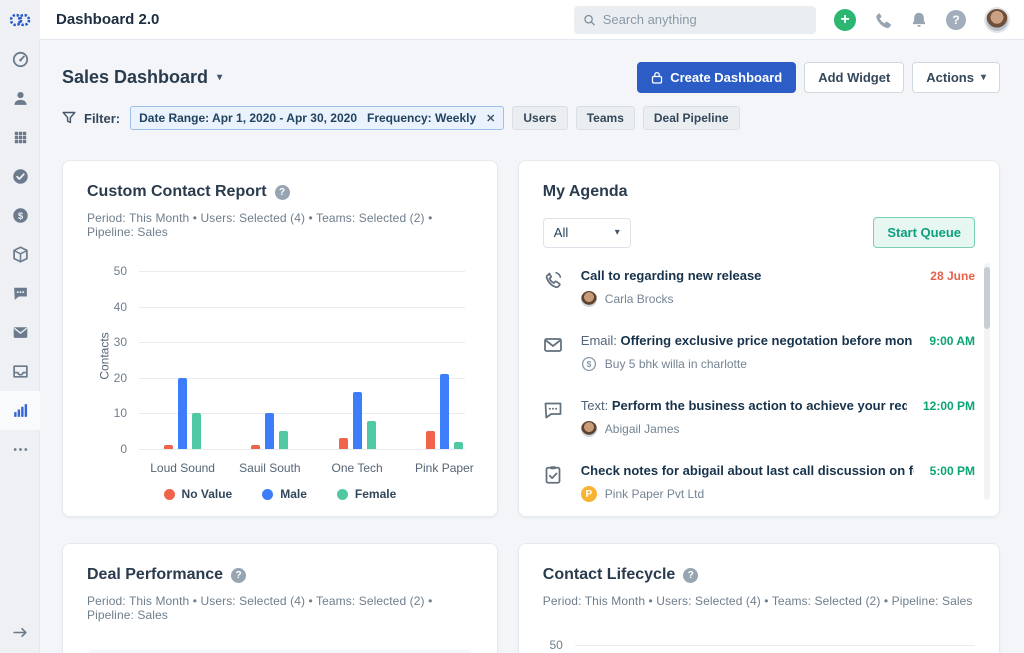 The height and width of the screenshot is (653, 1024). I want to click on deals-icon: $, so click(20, 215).